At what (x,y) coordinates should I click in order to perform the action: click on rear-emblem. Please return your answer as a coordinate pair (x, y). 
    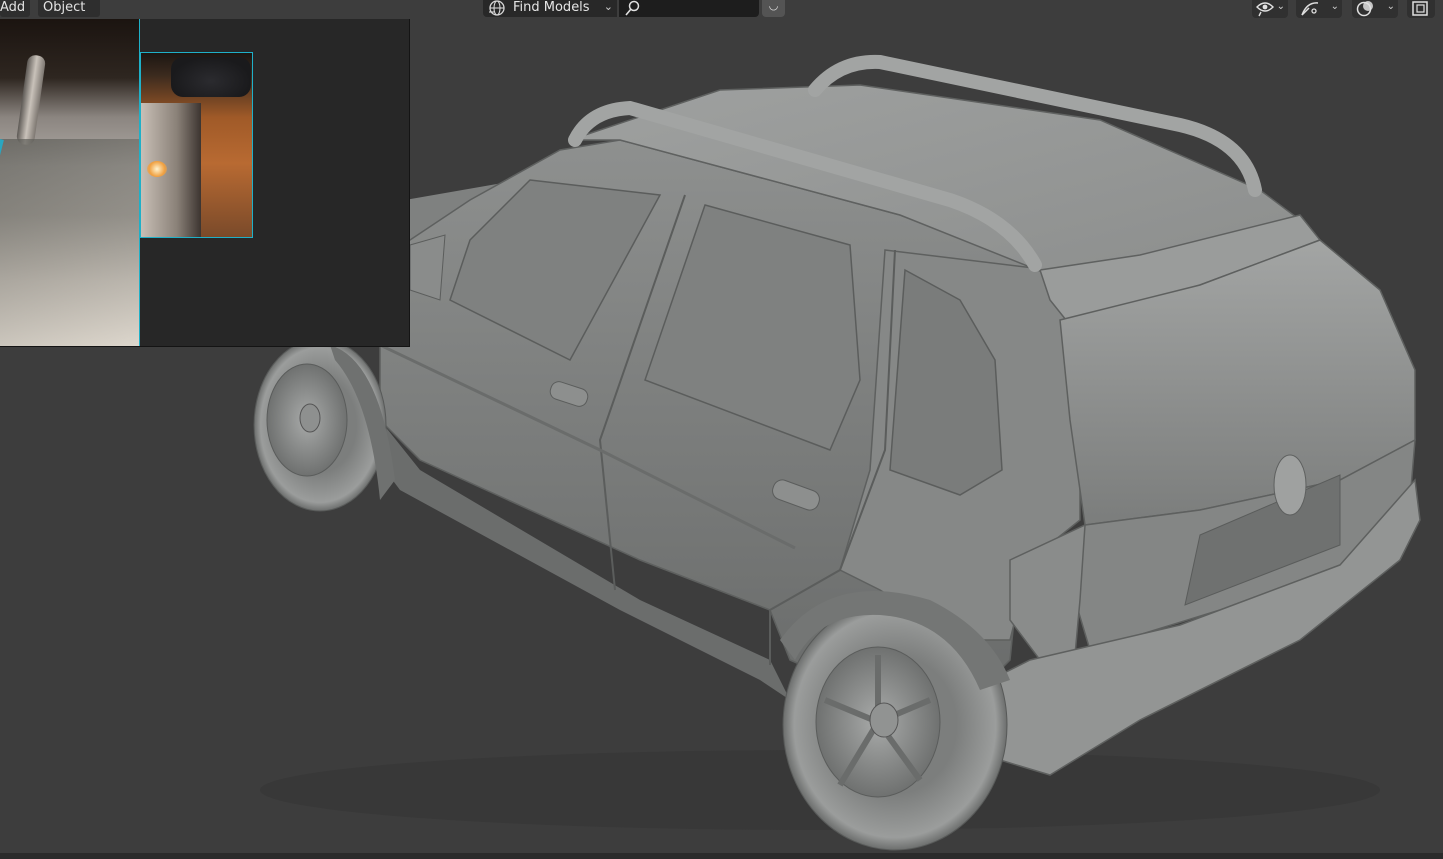
    Looking at the image, I should click on (1290, 485).